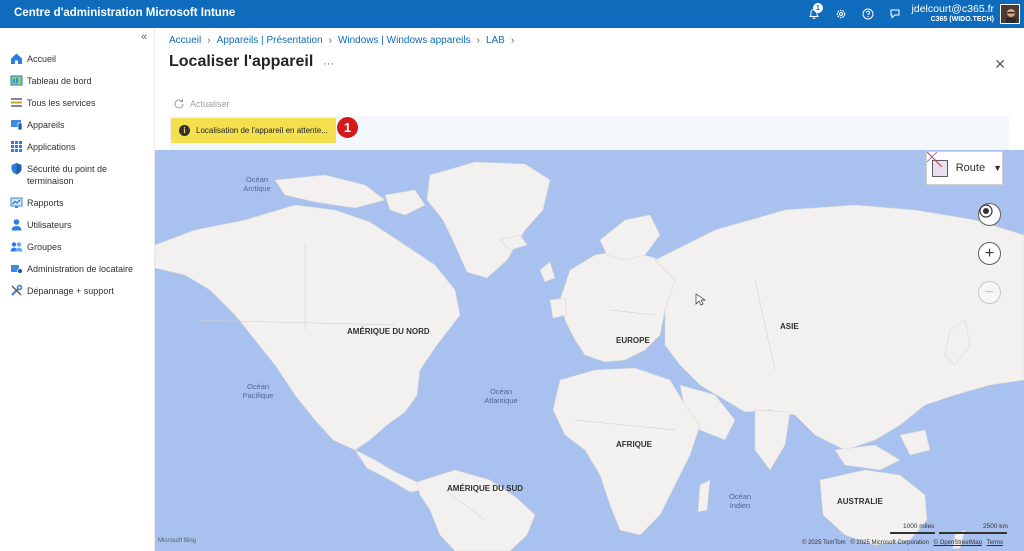 The width and height of the screenshot is (1024, 551). Describe the element at coordinates (328, 64) in the screenshot. I see `more-options-button: ···` at that location.